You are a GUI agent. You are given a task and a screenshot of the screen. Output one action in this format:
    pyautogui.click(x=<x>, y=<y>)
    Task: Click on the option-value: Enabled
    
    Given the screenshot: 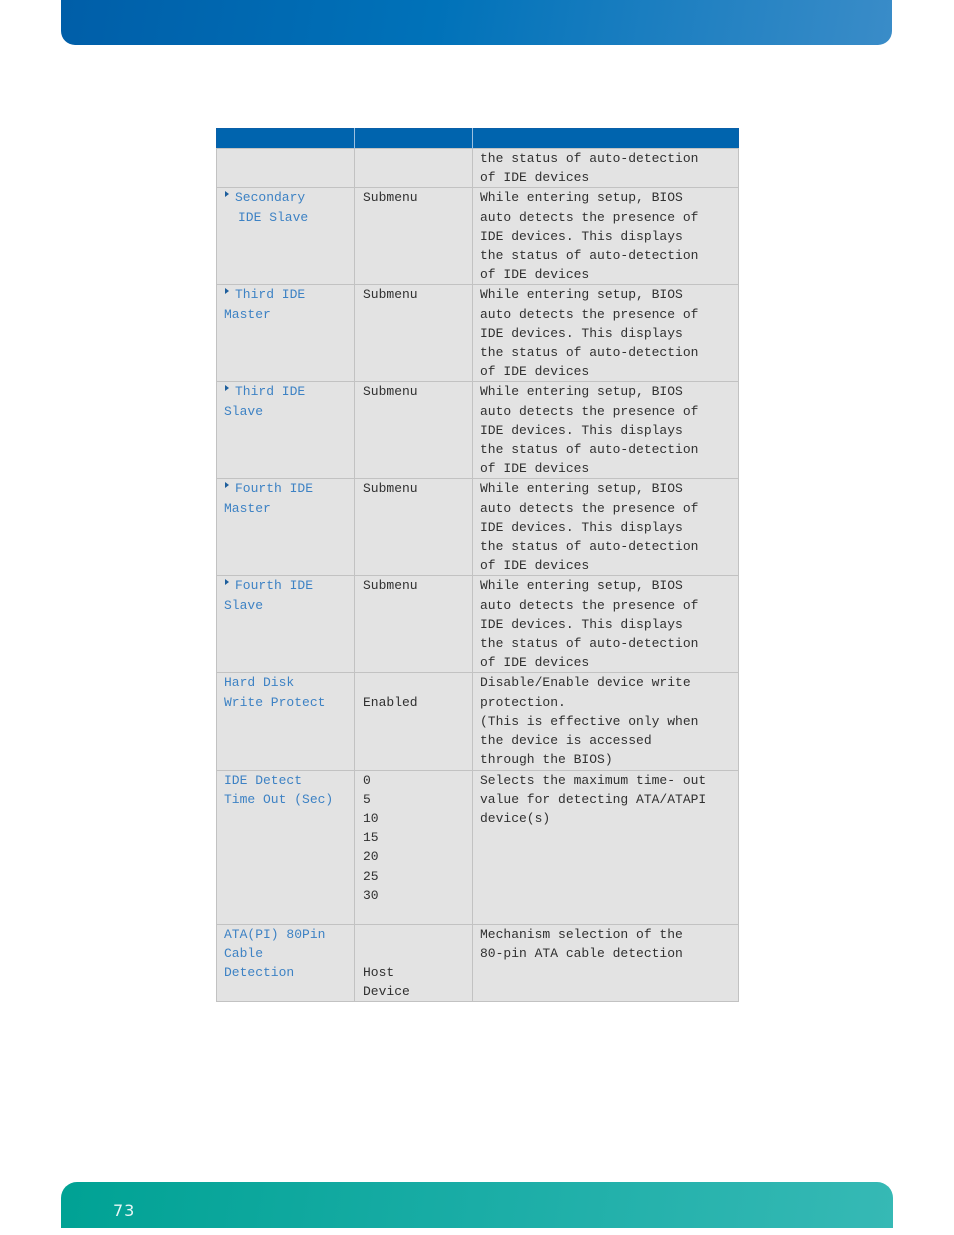 What is the action you would take?
    pyautogui.click(x=390, y=702)
    